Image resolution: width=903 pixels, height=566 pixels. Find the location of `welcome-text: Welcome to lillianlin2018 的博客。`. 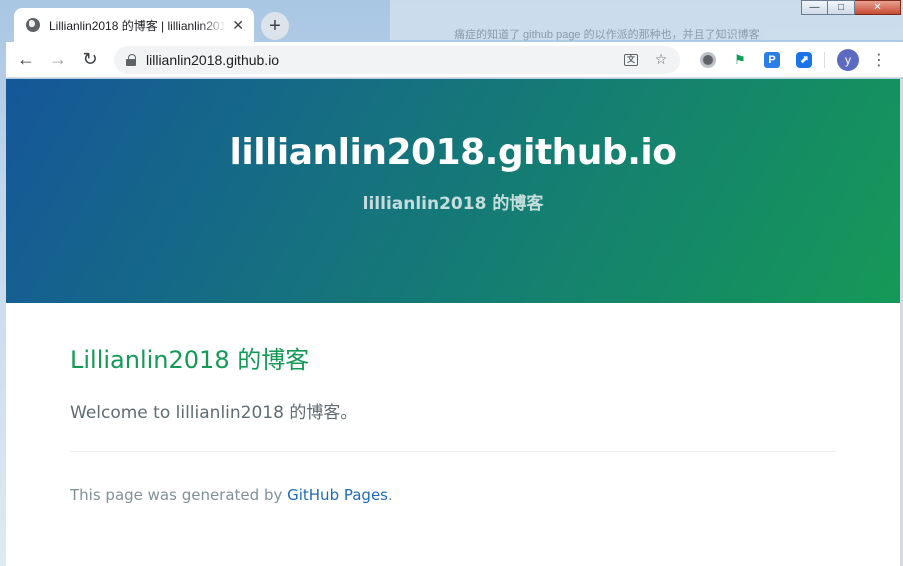

welcome-text: Welcome to lillianlin2018 的博客。 is located at coordinates (214, 413).